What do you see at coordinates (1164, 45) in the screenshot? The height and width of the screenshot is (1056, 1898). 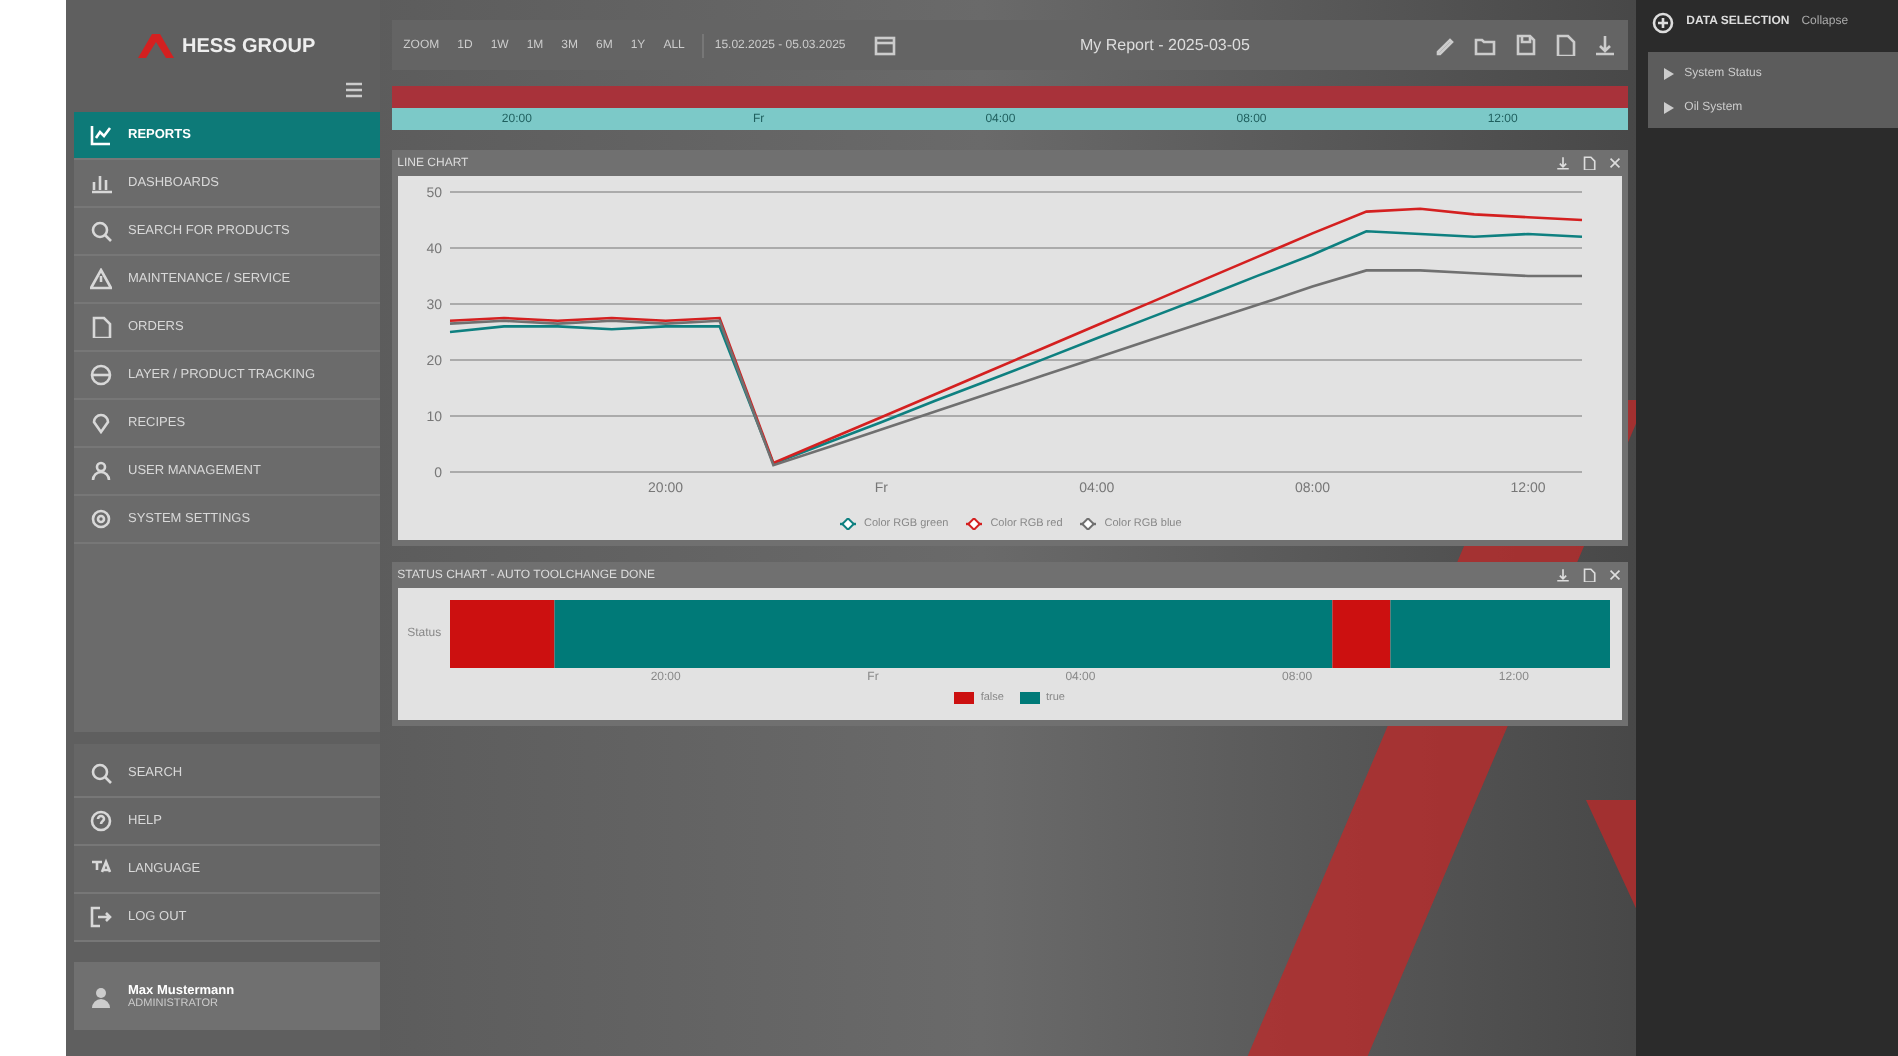 I see `report-title: My Report - 2025-03-05` at bounding box center [1164, 45].